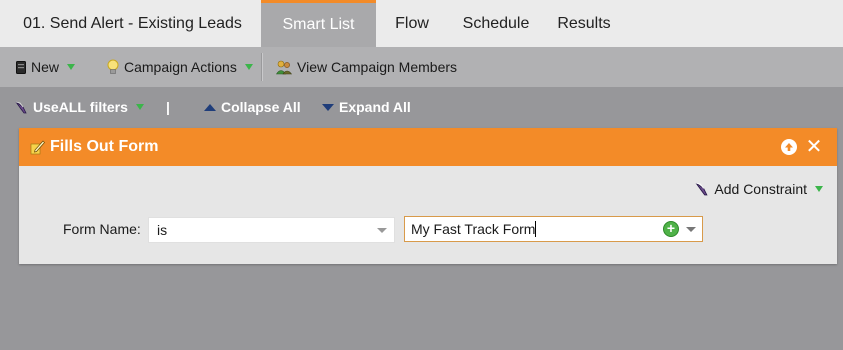 This screenshot has width=843, height=350. Describe the element at coordinates (553, 229) in the screenshot. I see `form-name-value-field: My Fast Track Form +` at that location.